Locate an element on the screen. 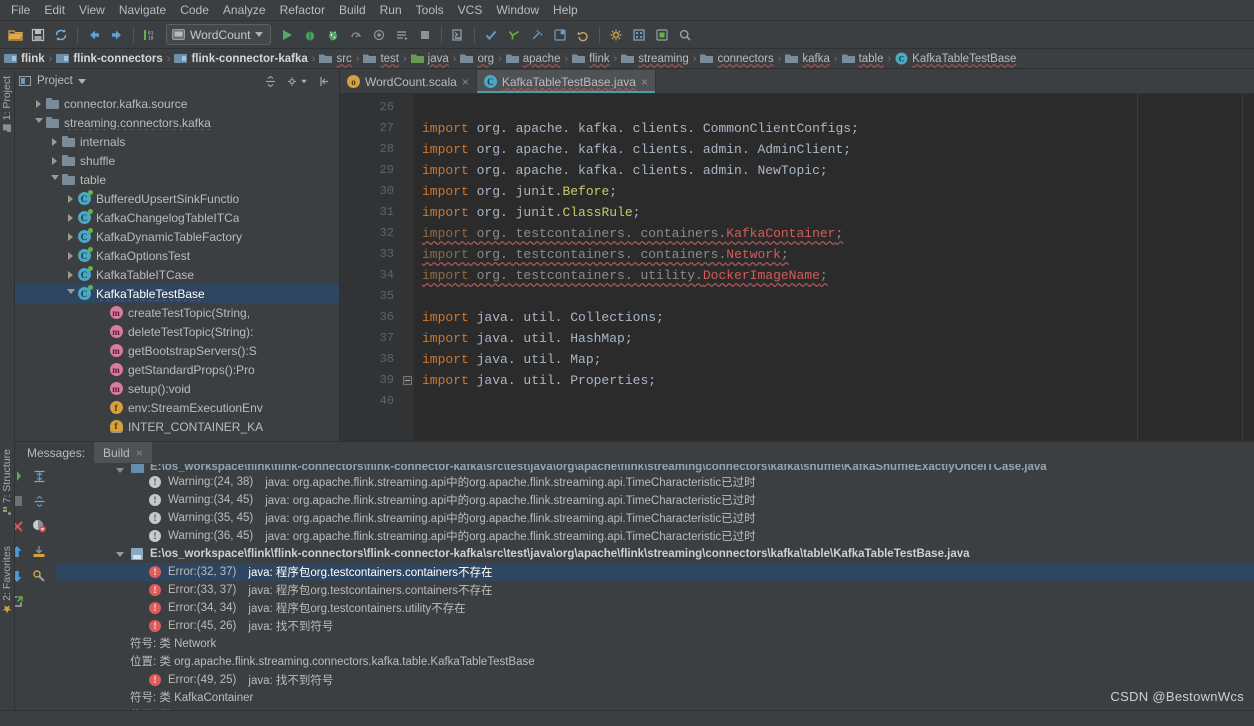 This screenshot has height=726, width=1254. tree-node: C KafkaChangelogTableITCa is located at coordinates (177, 217).